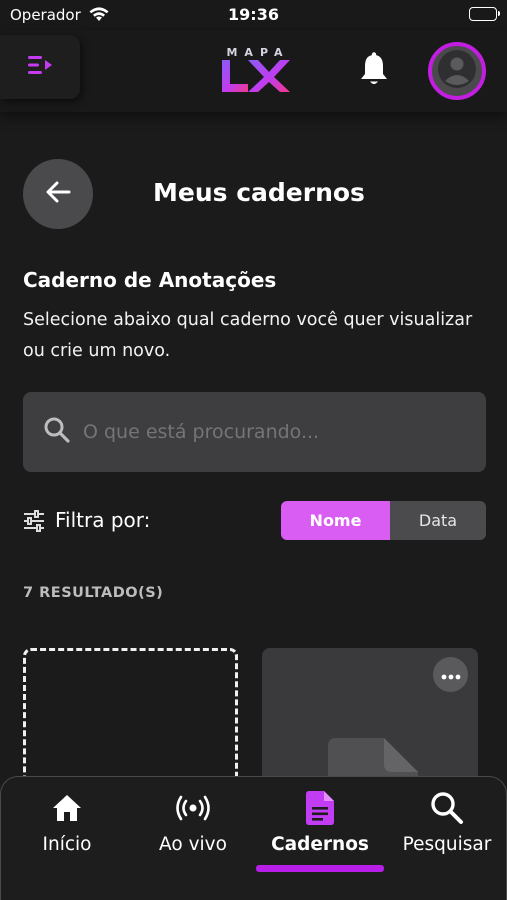 The image size is (507, 900). Describe the element at coordinates (447, 827) in the screenshot. I see `nav-item-pesquisar: Pesquisar` at that location.